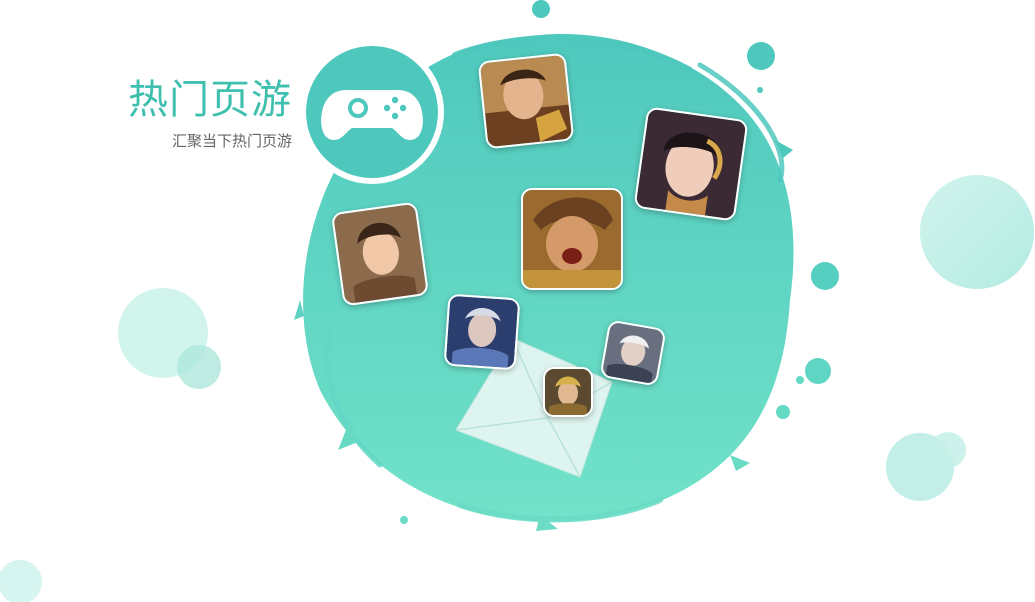 The image size is (1035, 602). What do you see at coordinates (568, 392) in the screenshot?
I see `game-tile-golden-helm-warrior` at bounding box center [568, 392].